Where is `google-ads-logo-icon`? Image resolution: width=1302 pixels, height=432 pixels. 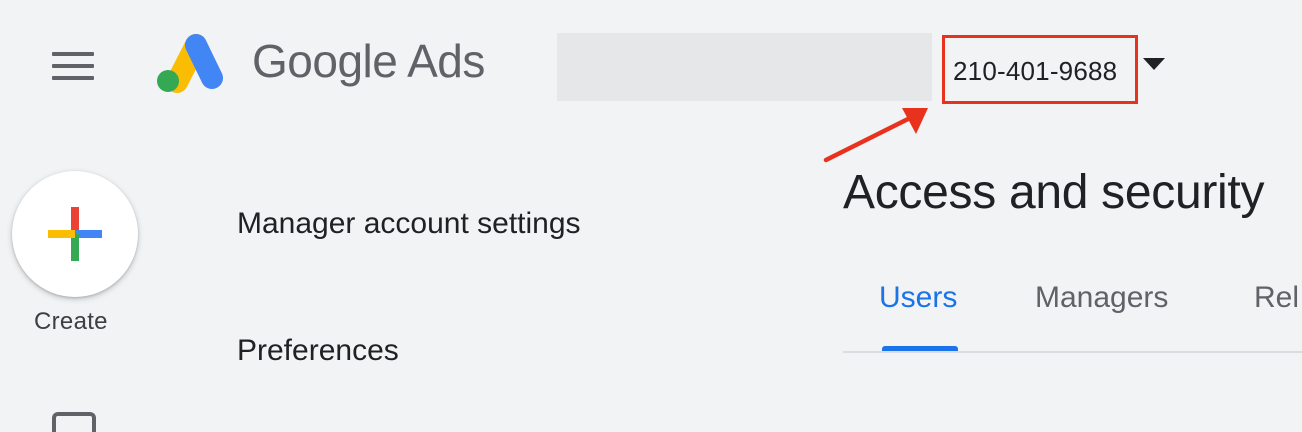 google-ads-logo-icon is located at coordinates (190, 62).